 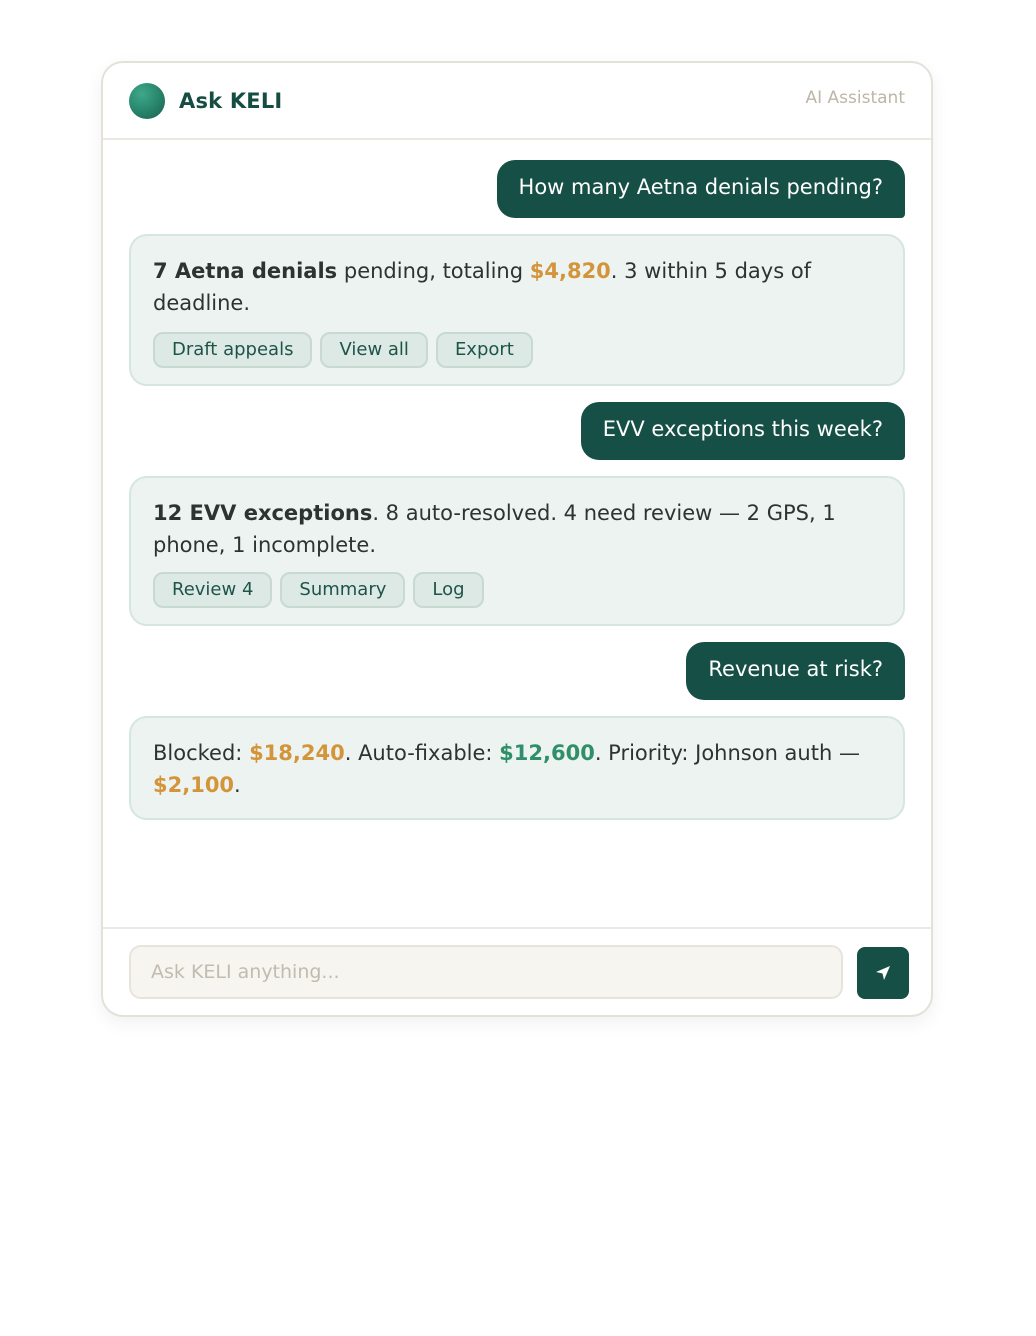 What do you see at coordinates (517, 590) in the screenshot?
I see `action-chips: Review 4 Summary Log` at bounding box center [517, 590].